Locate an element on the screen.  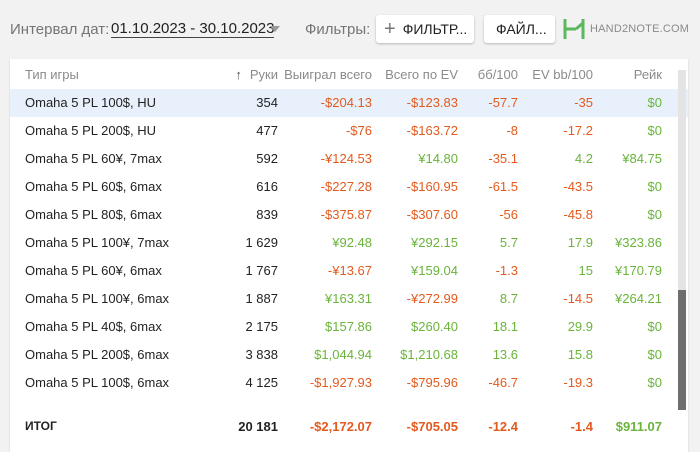
cell-won-total: $1,044.94 is located at coordinates (343, 354).